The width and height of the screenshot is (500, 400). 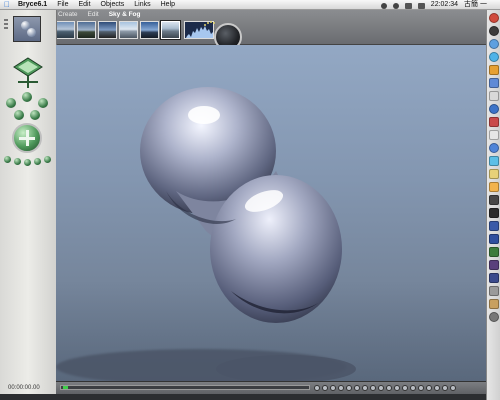 I want to click on loop-icon, so click(x=357, y=388).